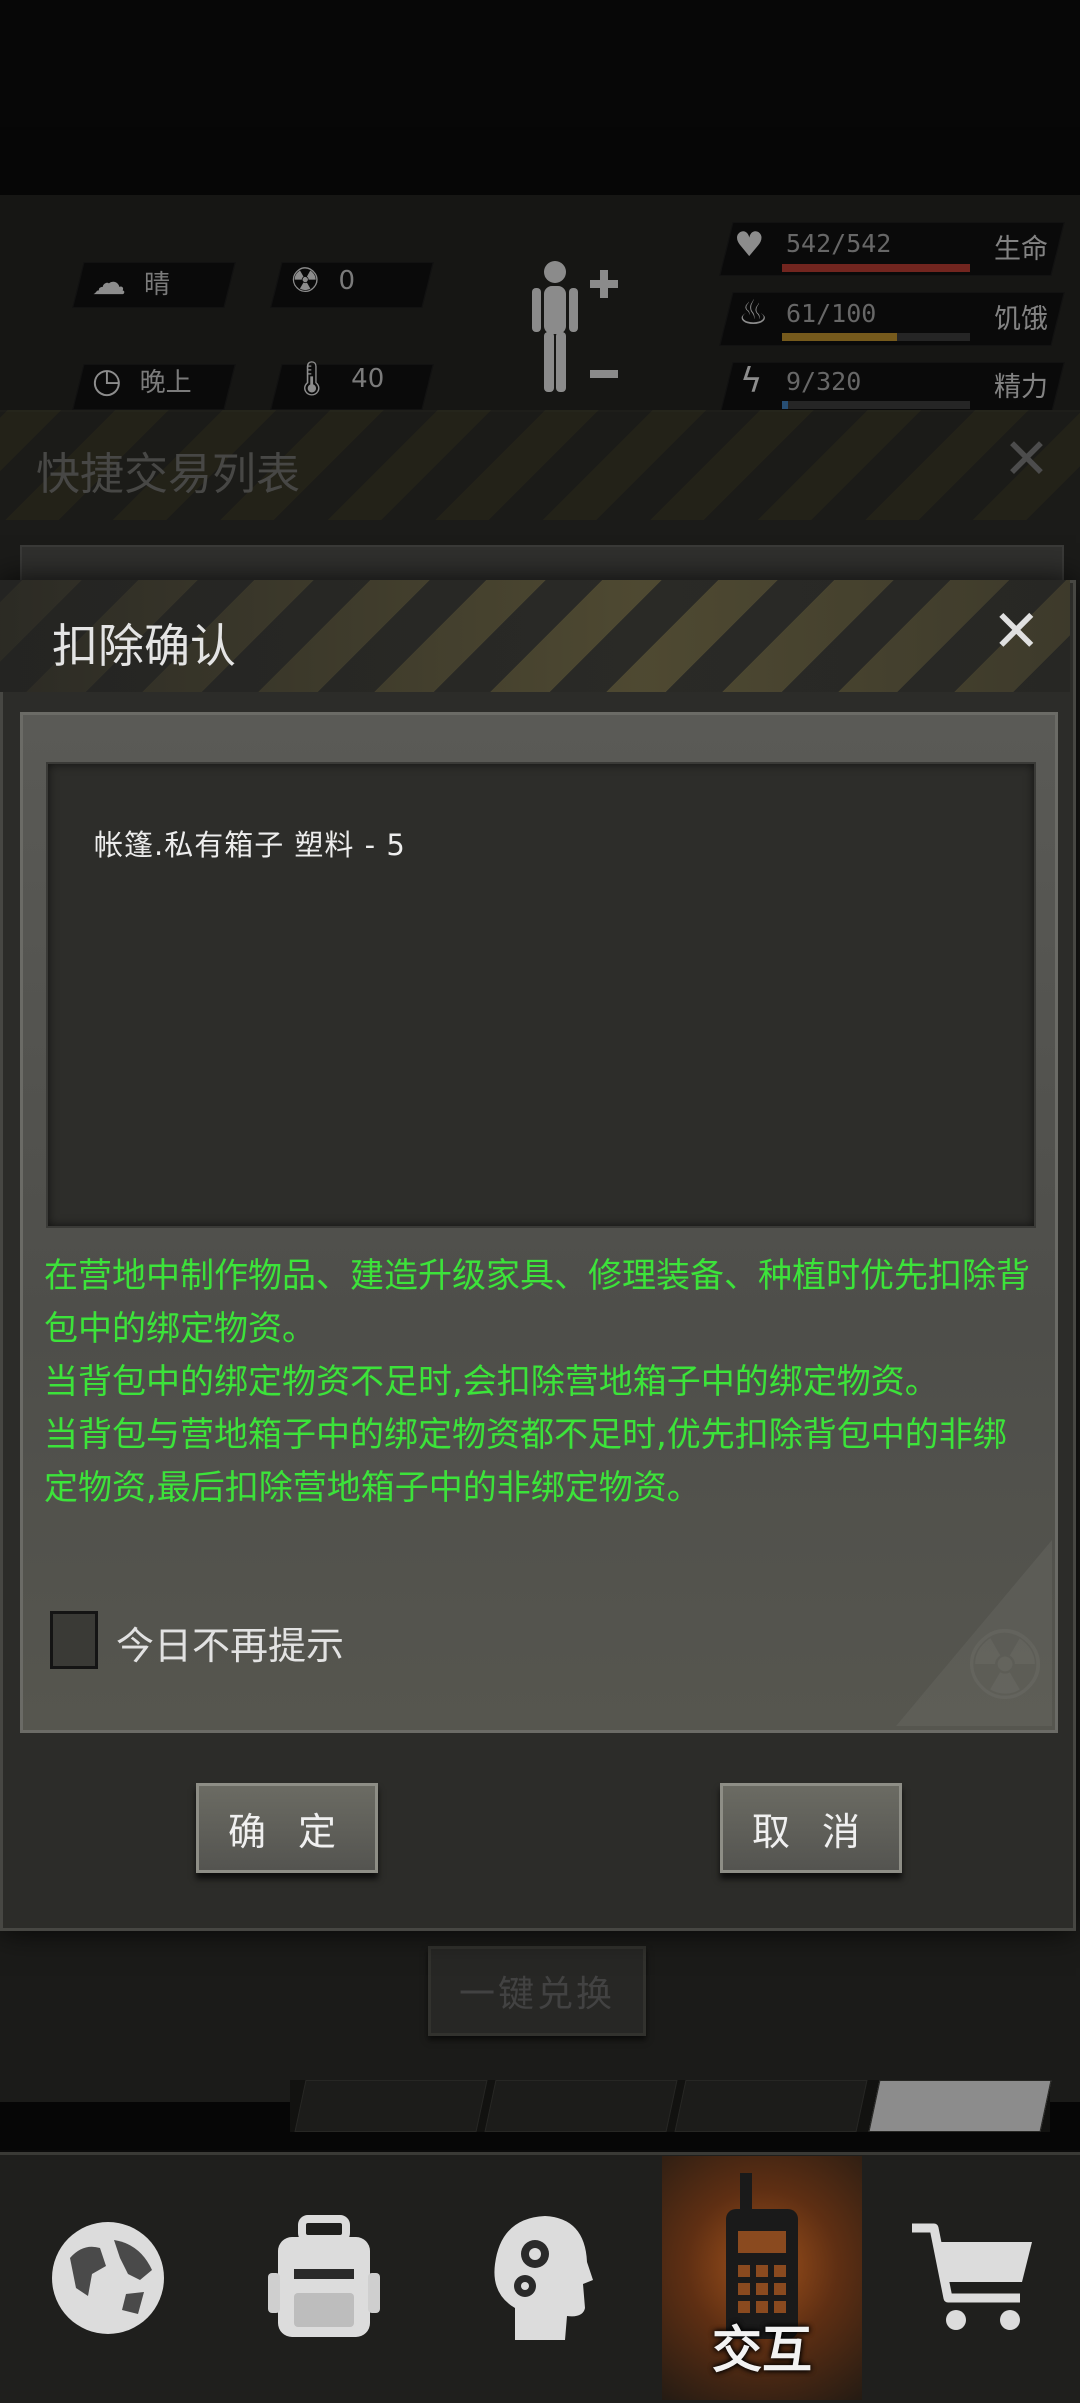  Describe the element at coordinates (762, 2278) in the screenshot. I see `nav-item-interact: 交互` at that location.